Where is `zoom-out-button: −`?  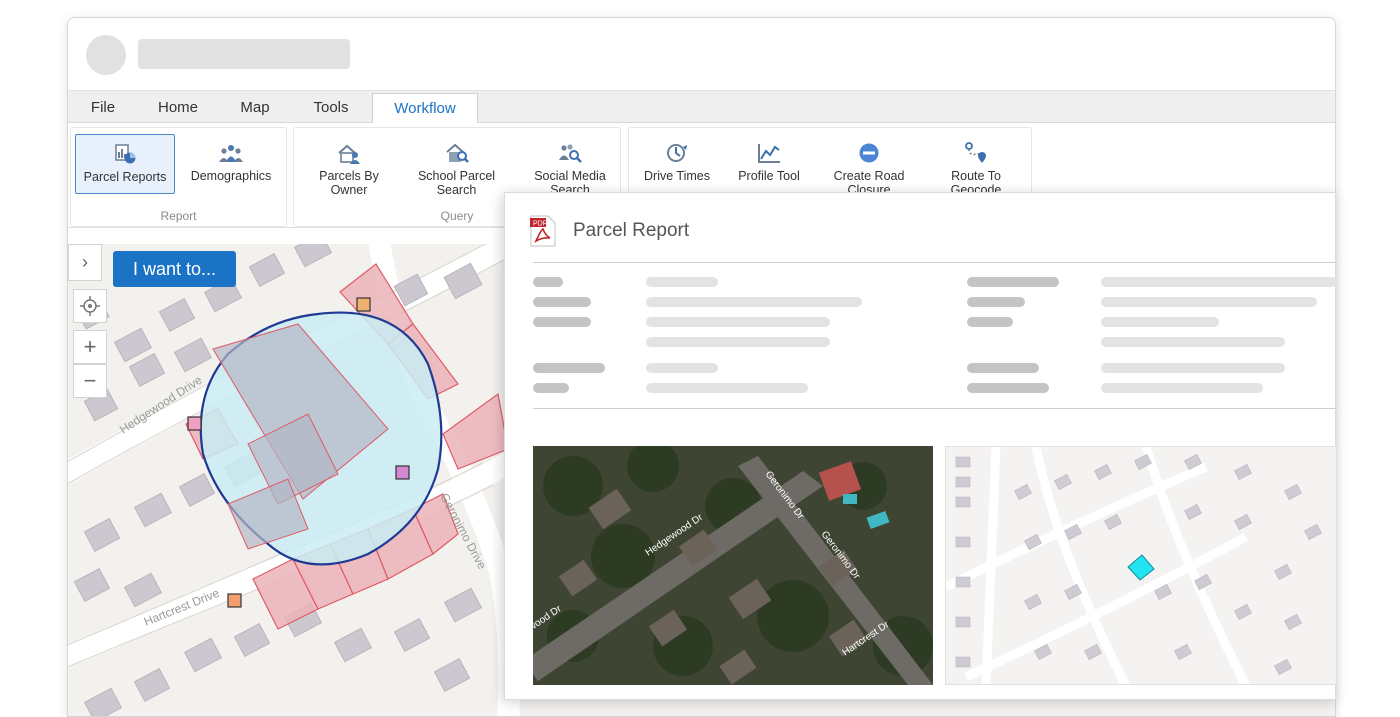
zoom-out-button: − is located at coordinates (90, 381).